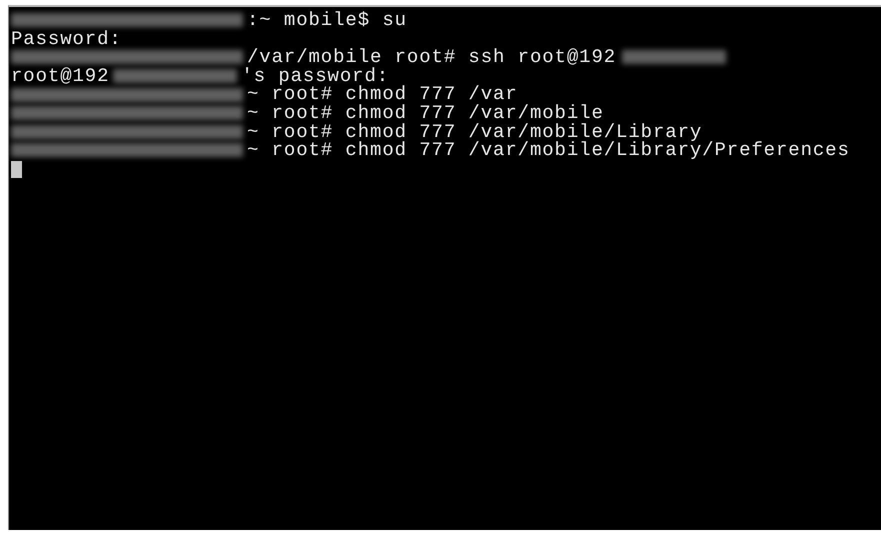 Image resolution: width=881 pixels, height=537 pixels. I want to click on terminal-text: ~ root# chmod 777 /var/mobile/Library/Preferences, so click(548, 150).